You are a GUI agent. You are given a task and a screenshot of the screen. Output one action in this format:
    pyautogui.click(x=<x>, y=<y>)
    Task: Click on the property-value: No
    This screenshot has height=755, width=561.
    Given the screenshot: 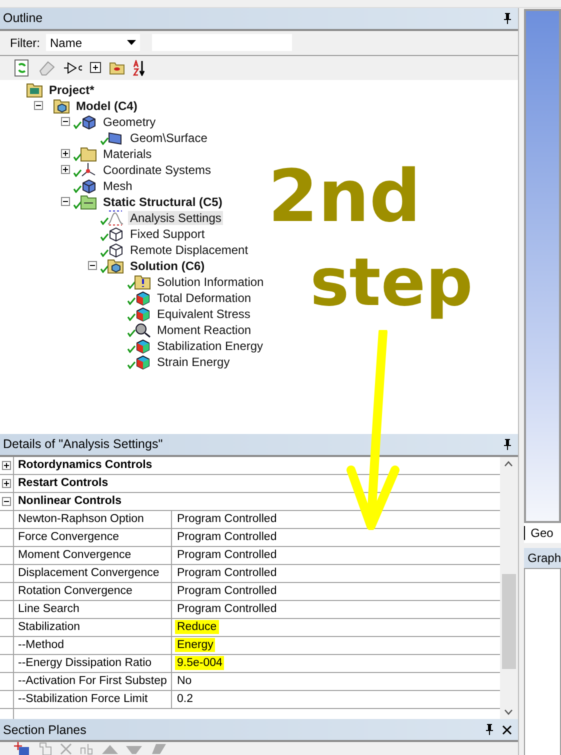 What is the action you would take?
    pyautogui.click(x=184, y=681)
    